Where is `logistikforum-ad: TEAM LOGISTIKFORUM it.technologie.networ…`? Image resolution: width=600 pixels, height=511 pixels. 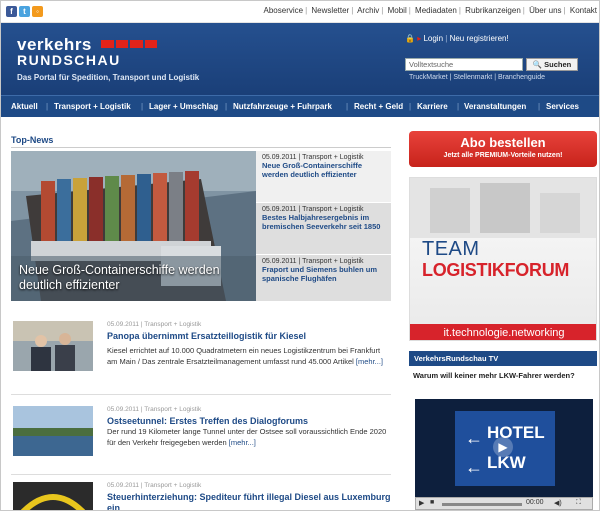
logistikforum-ad: TEAM LOGISTIKFORUM it.technologie.networ… is located at coordinates (503, 259).